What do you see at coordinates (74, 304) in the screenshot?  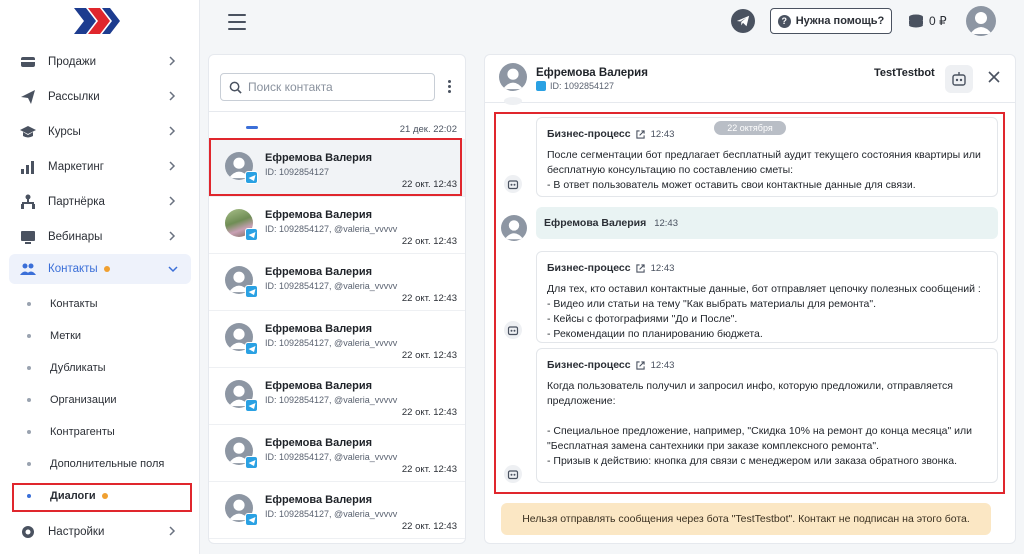 I see `sidebar-subitem-label: Контакты` at bounding box center [74, 304].